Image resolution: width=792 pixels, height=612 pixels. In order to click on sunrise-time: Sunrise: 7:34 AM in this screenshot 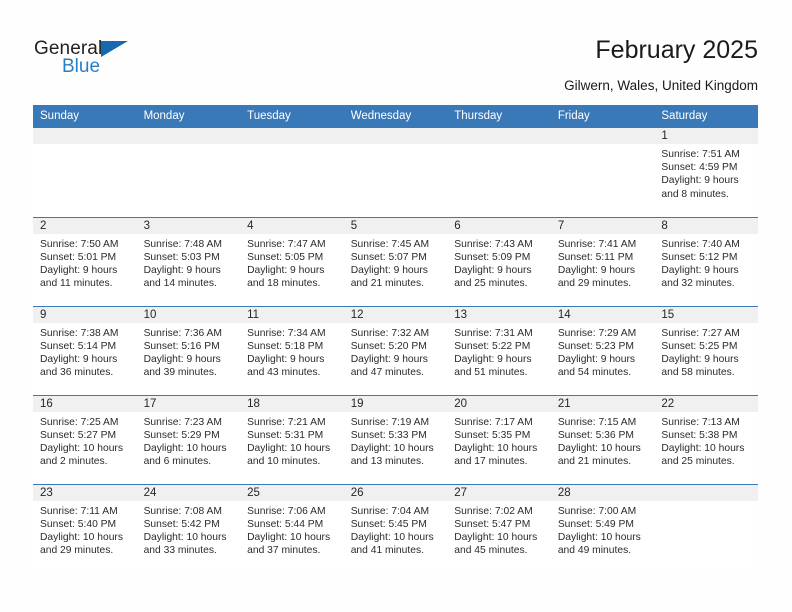, I will do `click(286, 333)`.